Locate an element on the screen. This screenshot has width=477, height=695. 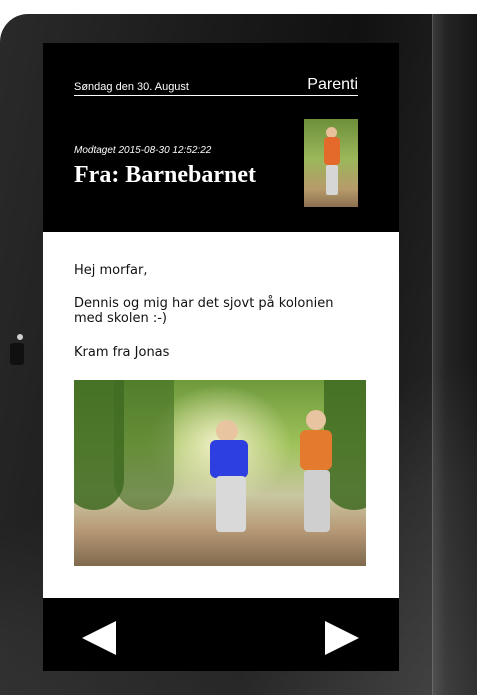
photo-child-2-legs is located at coordinates (317, 501).